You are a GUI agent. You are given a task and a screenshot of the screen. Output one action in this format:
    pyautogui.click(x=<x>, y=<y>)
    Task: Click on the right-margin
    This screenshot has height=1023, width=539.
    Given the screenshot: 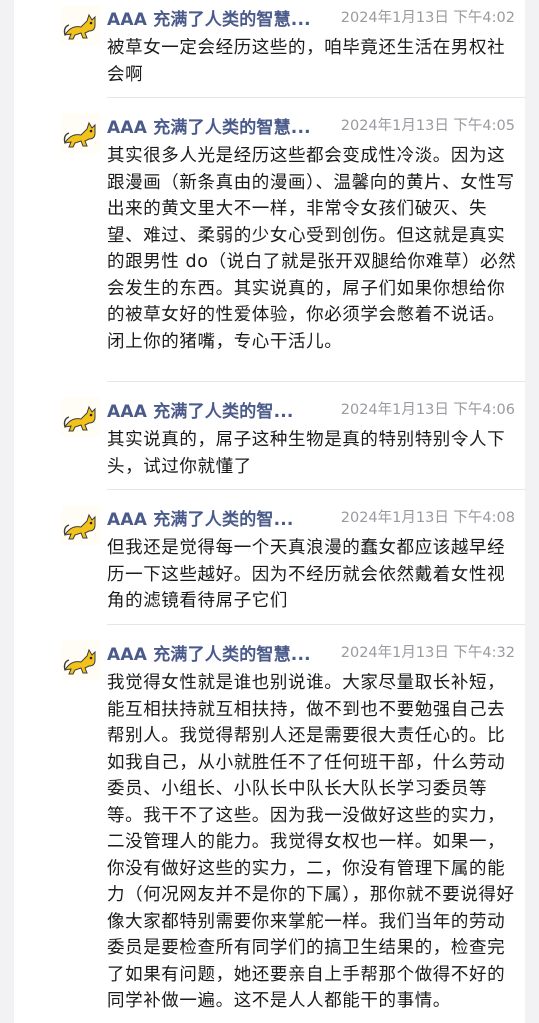 What is the action you would take?
    pyautogui.click(x=532, y=511)
    